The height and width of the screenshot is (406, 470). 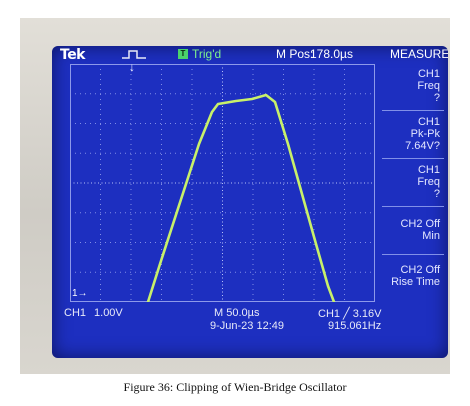 I want to click on measure-slot-1-value: ?, so click(x=436, y=98).